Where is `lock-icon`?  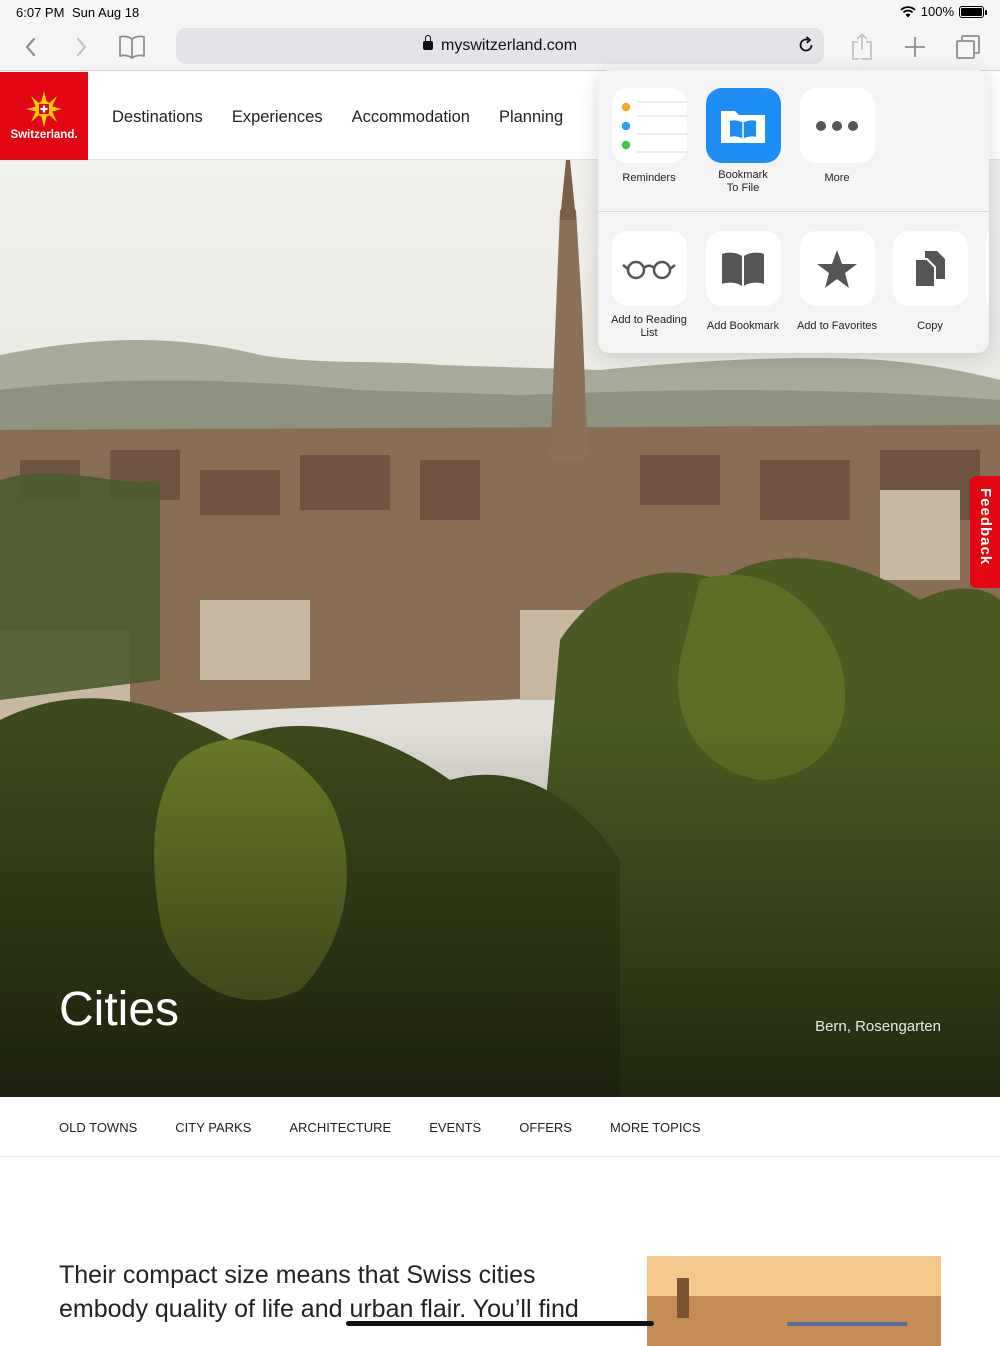 lock-icon is located at coordinates (427, 42).